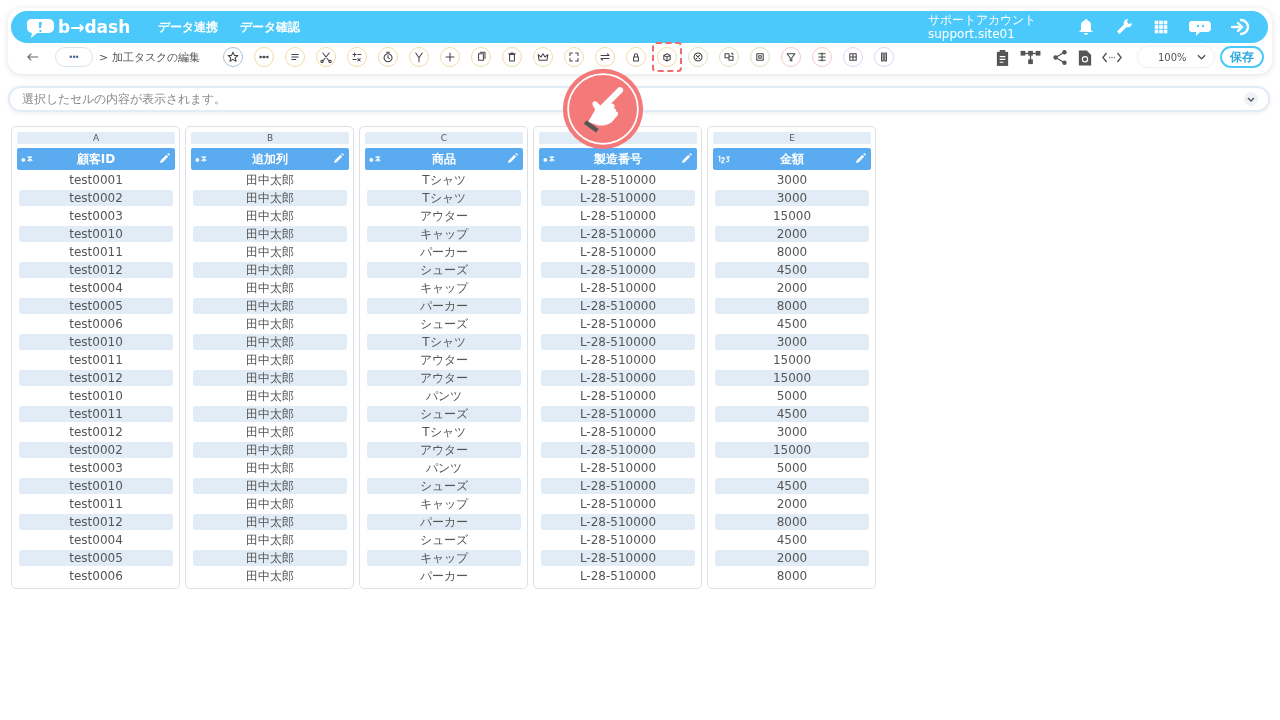 Image resolution: width=1280 pixels, height=720 pixels. I want to click on table-cell: キャップ, so click(444, 234).